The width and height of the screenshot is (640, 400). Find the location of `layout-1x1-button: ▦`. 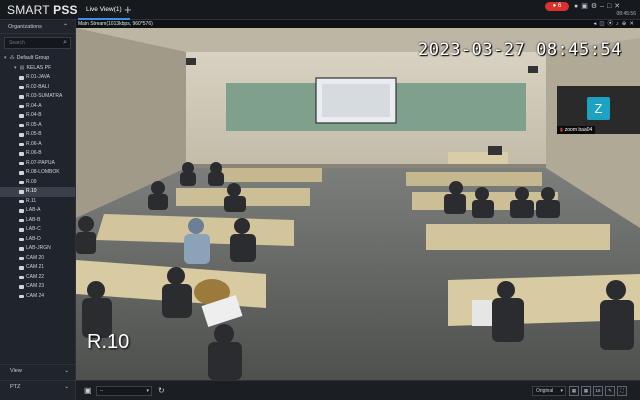

layout-1x1-button: ▦ is located at coordinates (574, 391).